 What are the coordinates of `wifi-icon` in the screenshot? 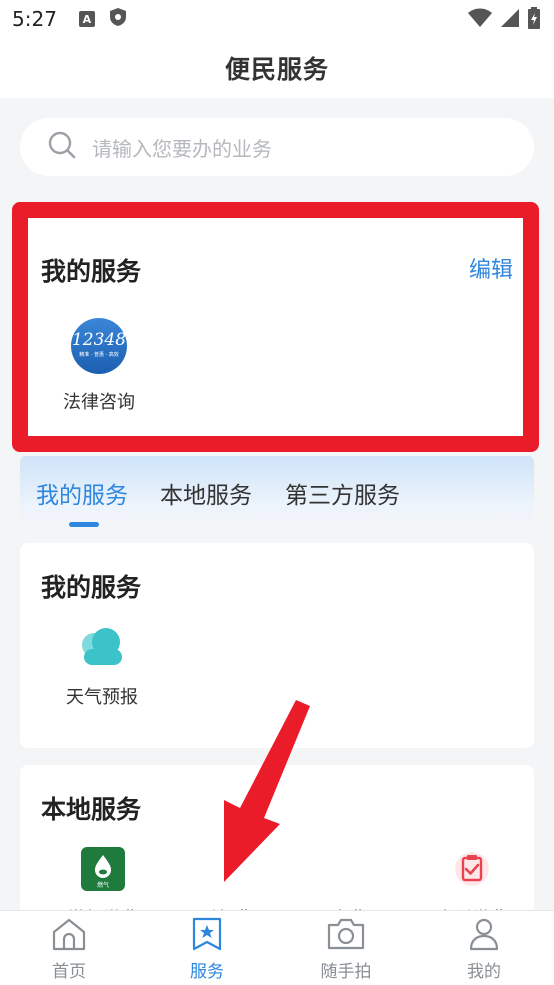 It's located at (480, 20).